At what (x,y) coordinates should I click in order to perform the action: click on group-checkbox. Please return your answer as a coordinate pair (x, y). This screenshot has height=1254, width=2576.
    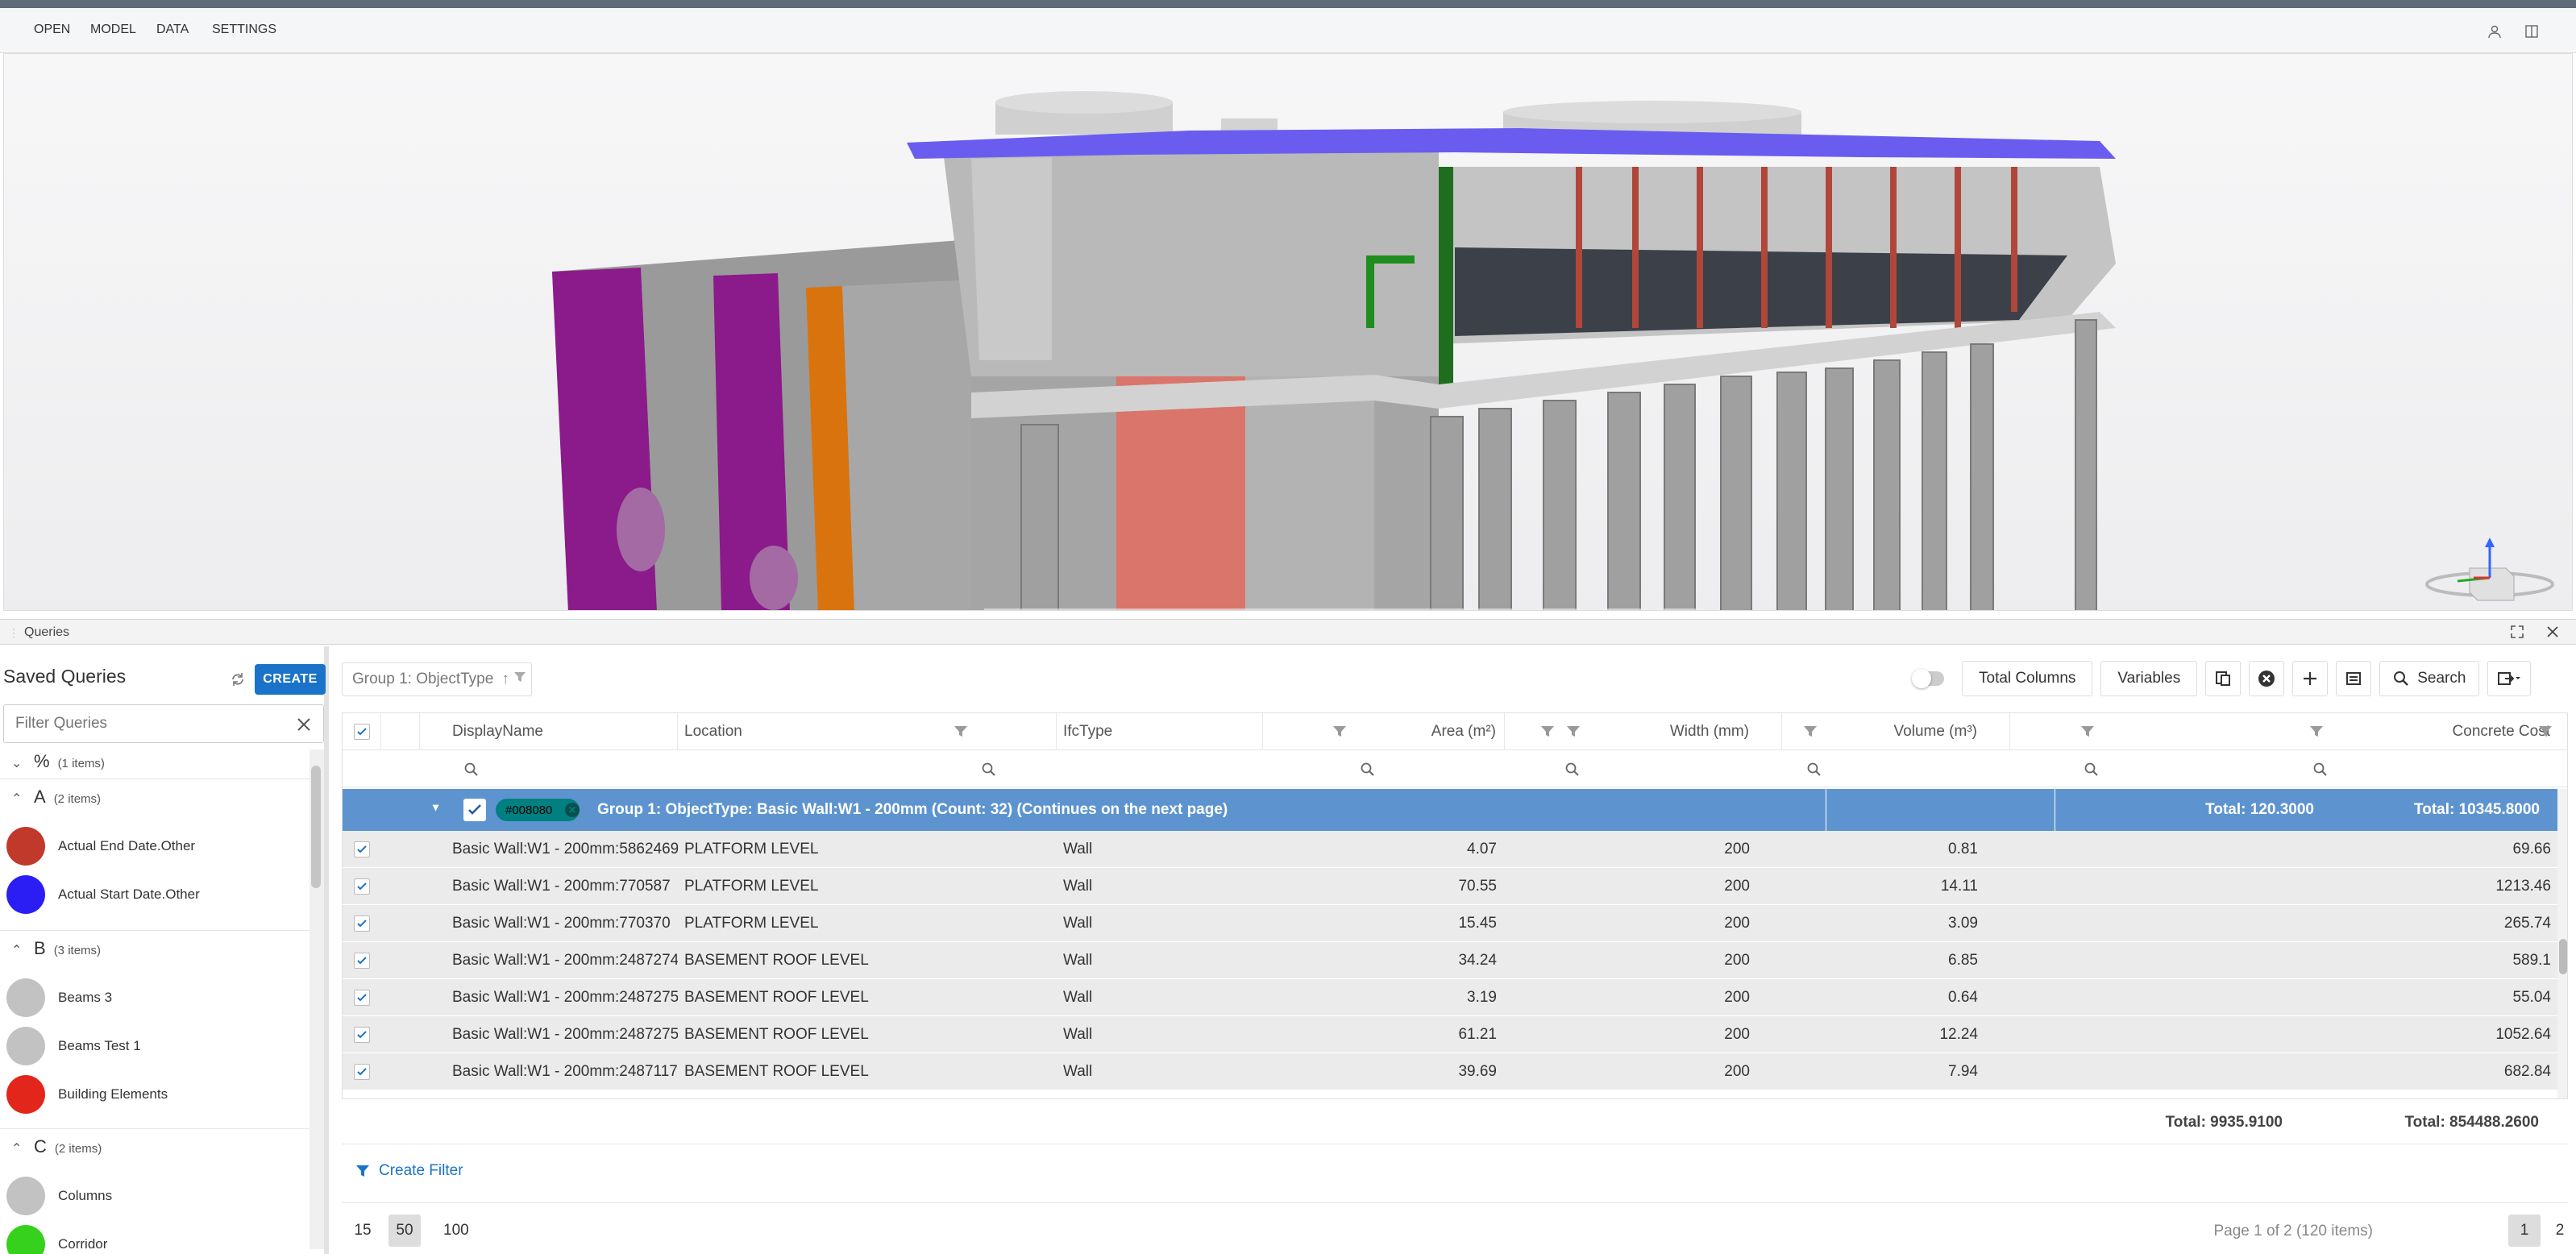
    Looking at the image, I should click on (474, 810).